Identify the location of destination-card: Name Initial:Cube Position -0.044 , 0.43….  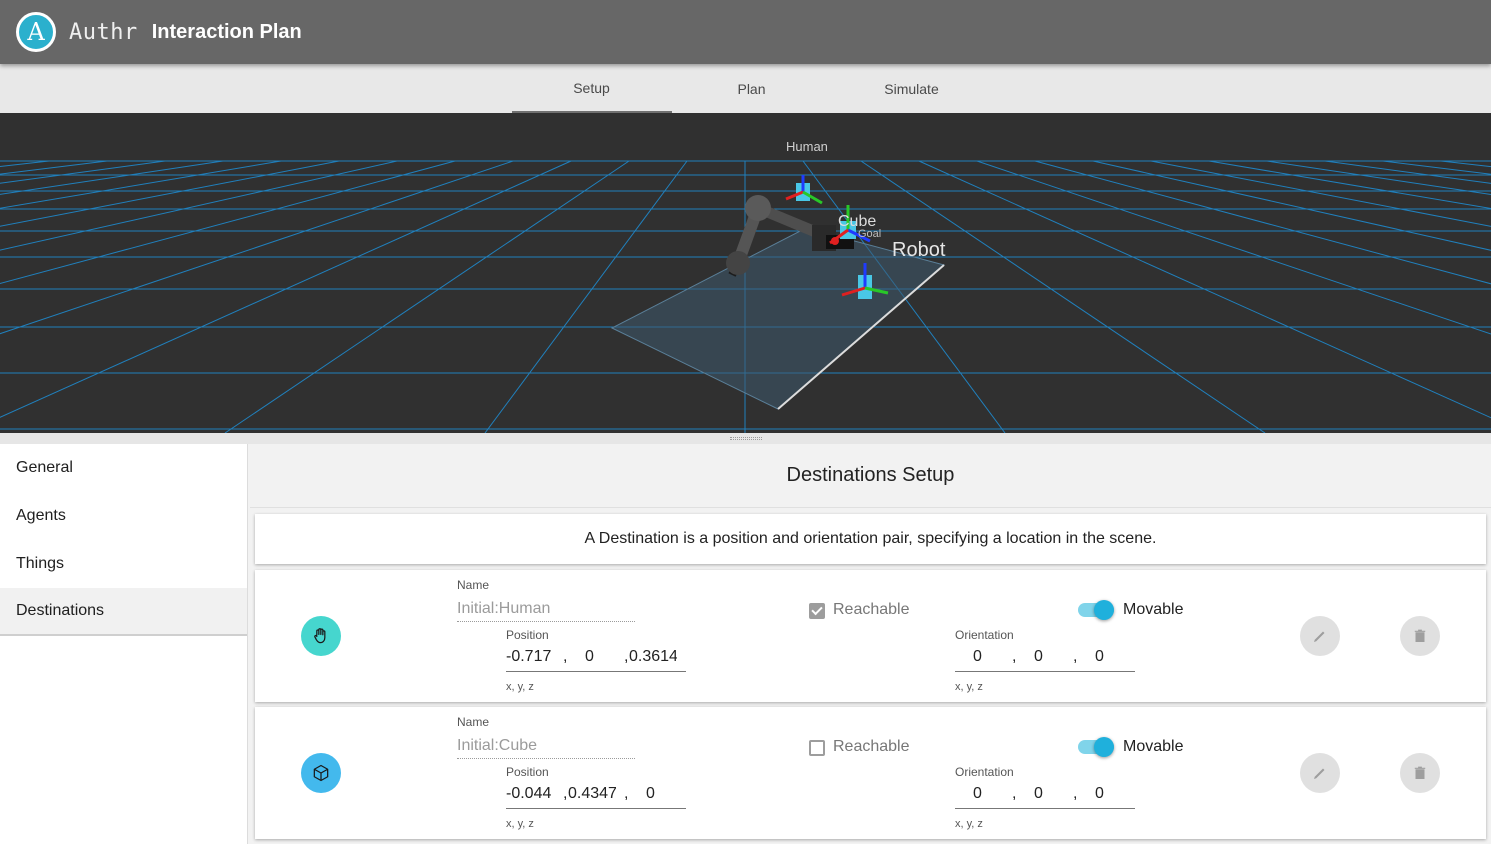
(870, 773).